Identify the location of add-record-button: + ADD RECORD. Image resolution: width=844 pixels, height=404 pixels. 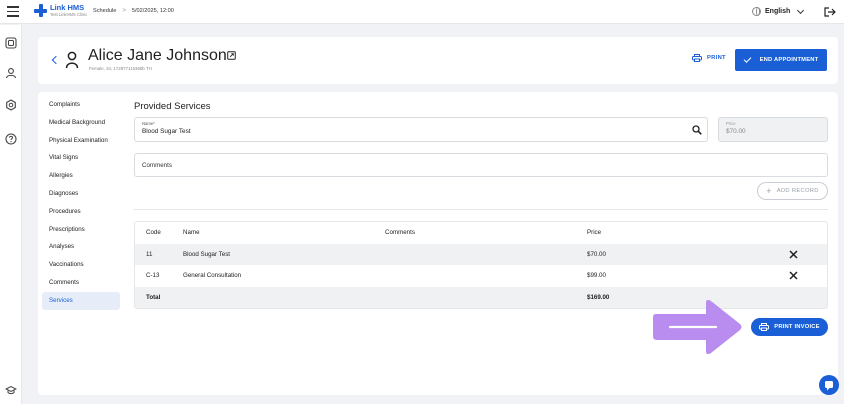
(792, 191).